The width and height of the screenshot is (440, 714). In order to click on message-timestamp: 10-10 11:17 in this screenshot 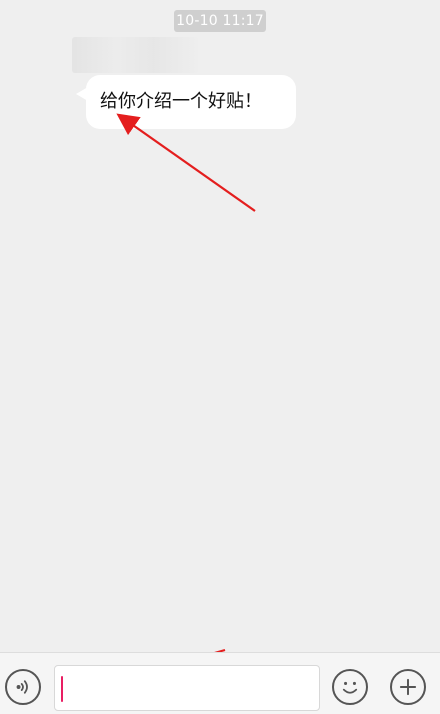, I will do `click(220, 21)`.